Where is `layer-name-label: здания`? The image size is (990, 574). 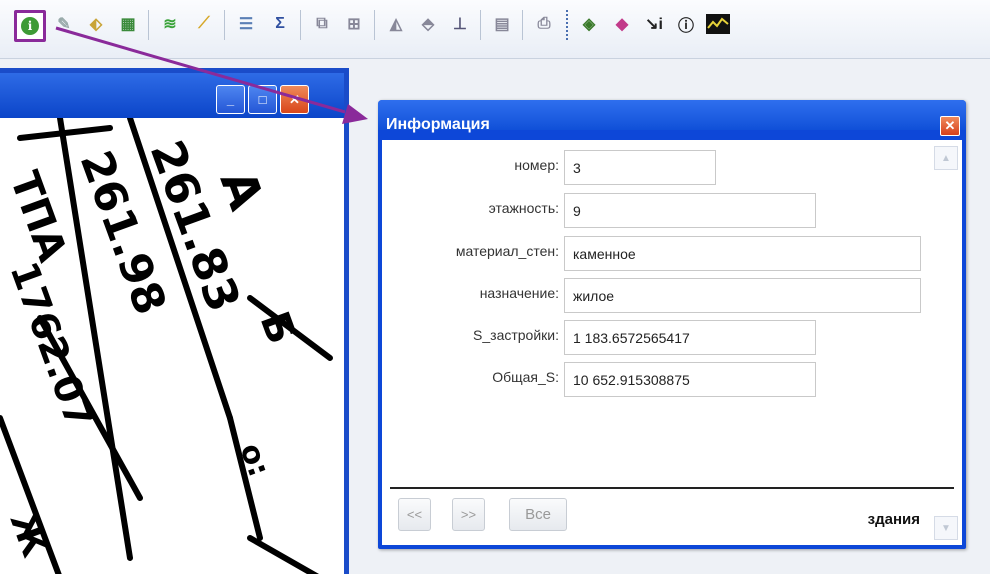
layer-name-label: здания is located at coordinates (893, 519).